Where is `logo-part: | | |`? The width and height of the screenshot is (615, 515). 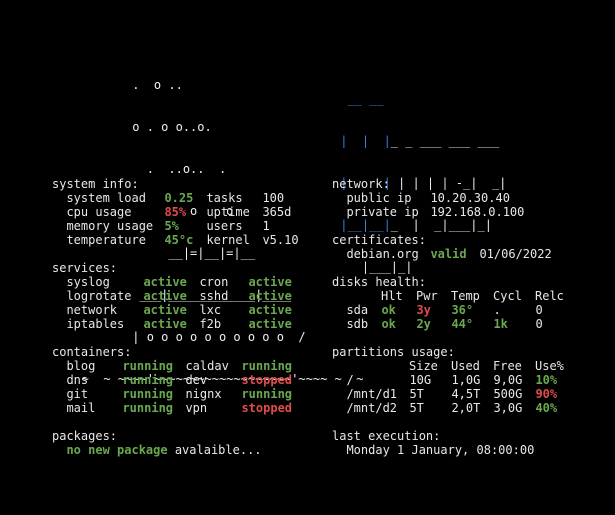
logo-part: | | | is located at coordinates (362, 141).